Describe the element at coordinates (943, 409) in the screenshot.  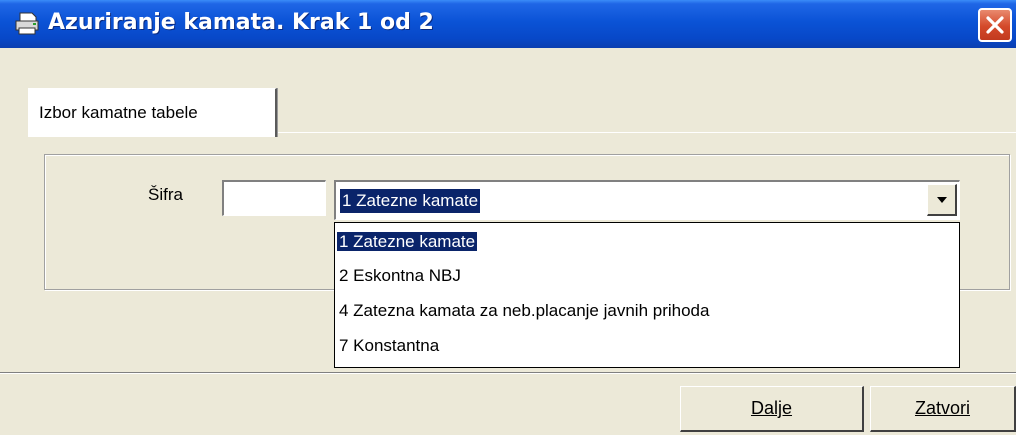
I see `close-button: Zatvori` at that location.